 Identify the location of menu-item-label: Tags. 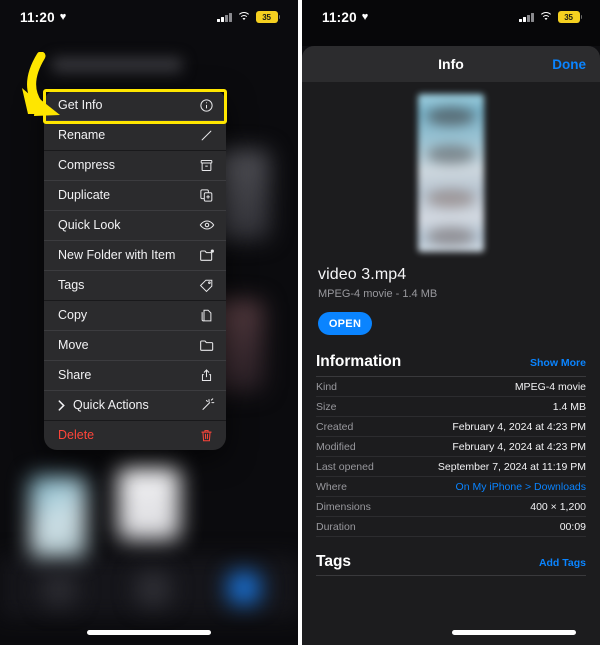
(71, 284).